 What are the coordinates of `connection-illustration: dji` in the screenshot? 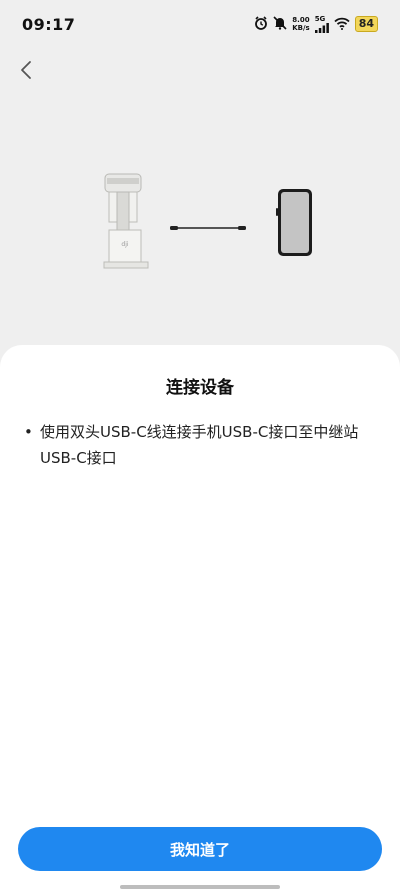 It's located at (210, 223).